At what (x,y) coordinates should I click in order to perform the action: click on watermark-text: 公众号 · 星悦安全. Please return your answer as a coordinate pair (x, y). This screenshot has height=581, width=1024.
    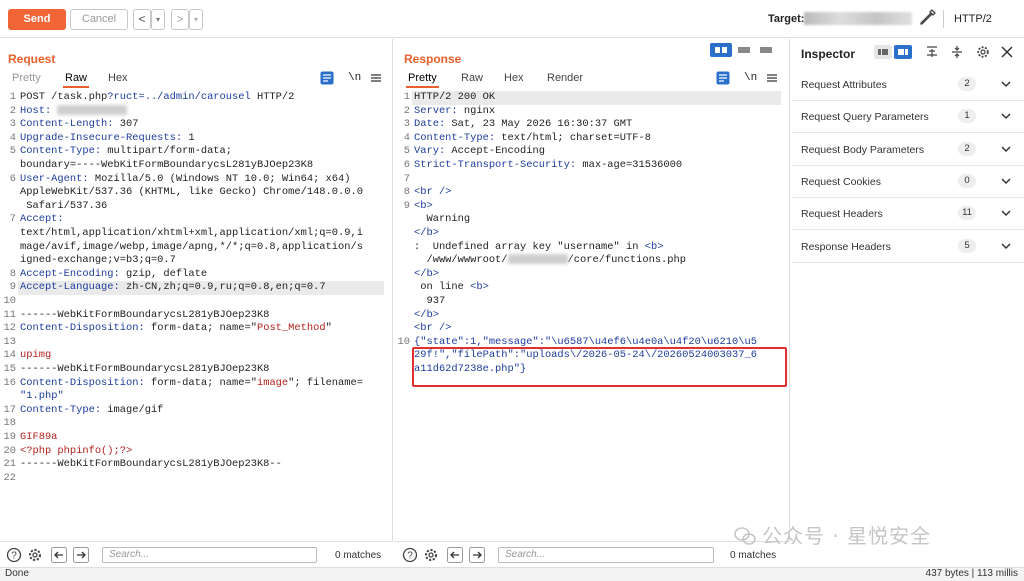
    Looking at the image, I should click on (847, 536).